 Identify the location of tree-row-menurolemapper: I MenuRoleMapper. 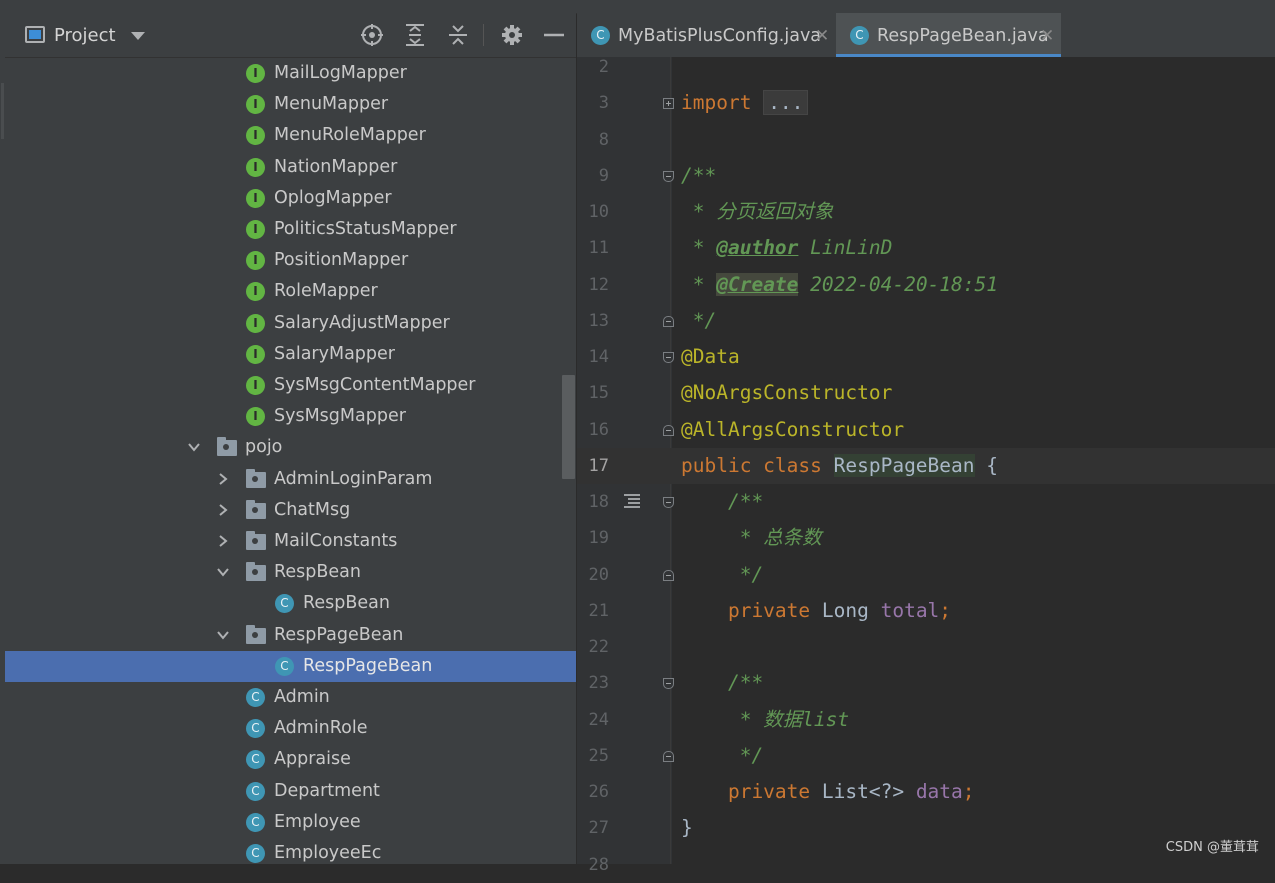
(290, 135).